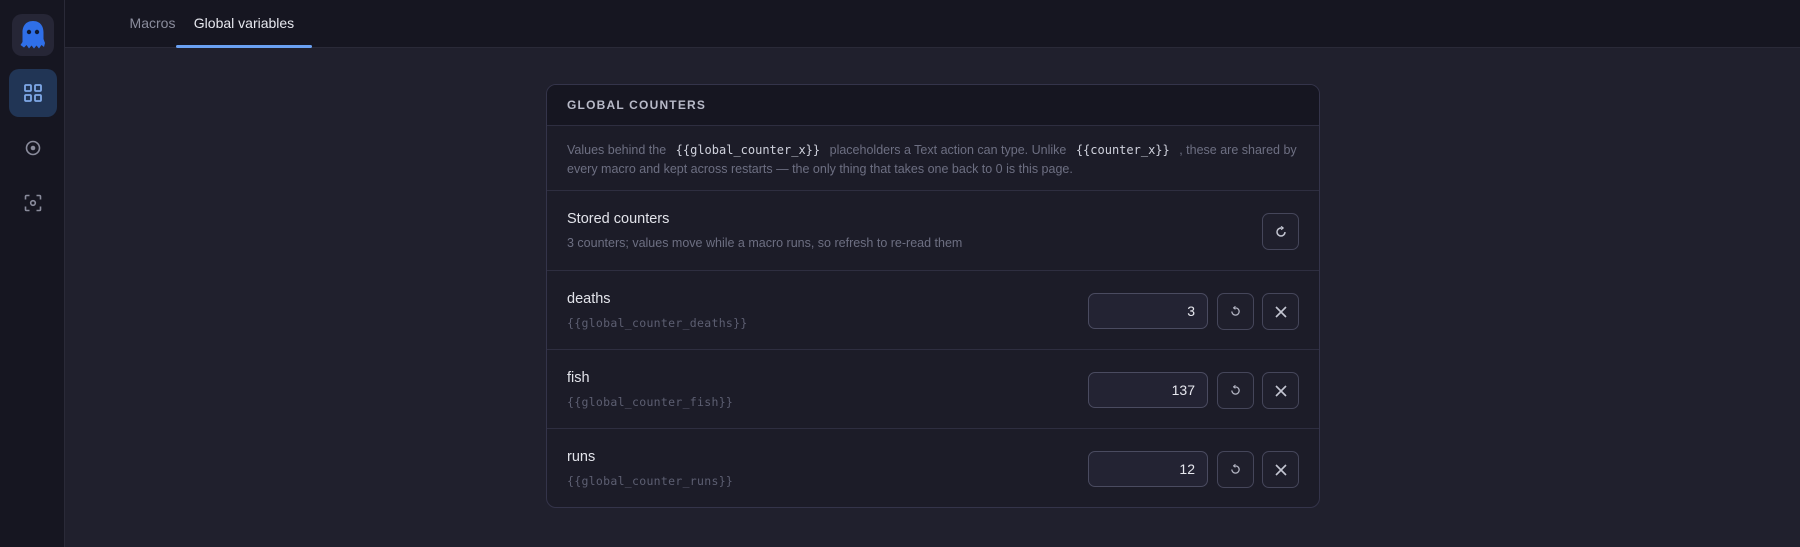  I want to click on sidebar-item-record, so click(33, 148).